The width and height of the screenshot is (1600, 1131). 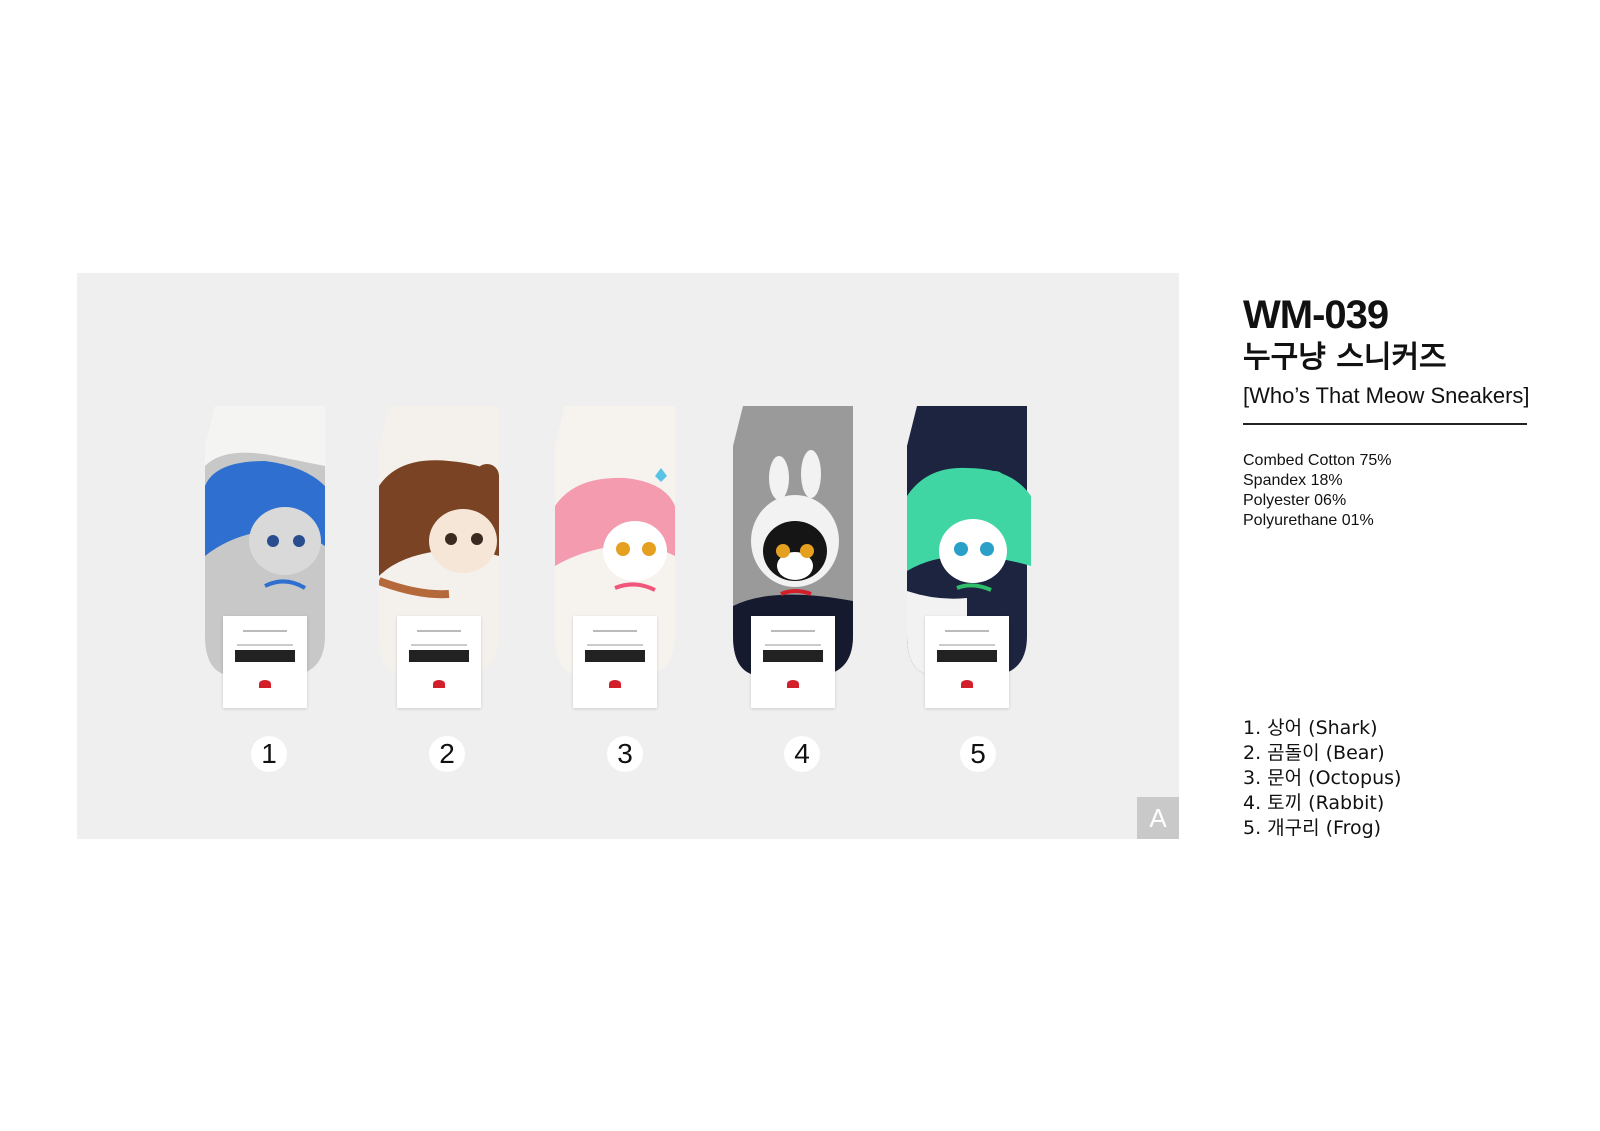 I want to click on variant-number-4: 4, so click(x=802, y=754).